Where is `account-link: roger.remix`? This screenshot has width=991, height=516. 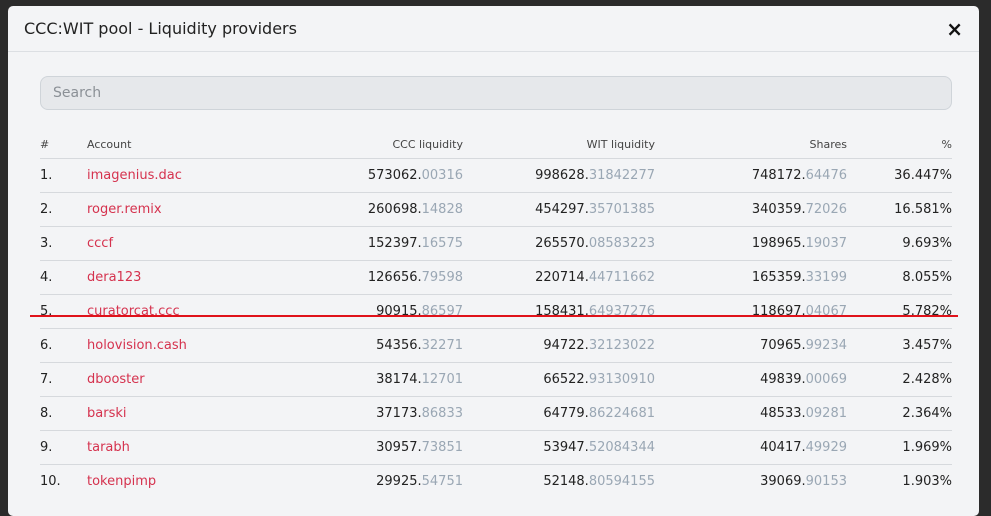
account-link: roger.remix is located at coordinates (124, 209).